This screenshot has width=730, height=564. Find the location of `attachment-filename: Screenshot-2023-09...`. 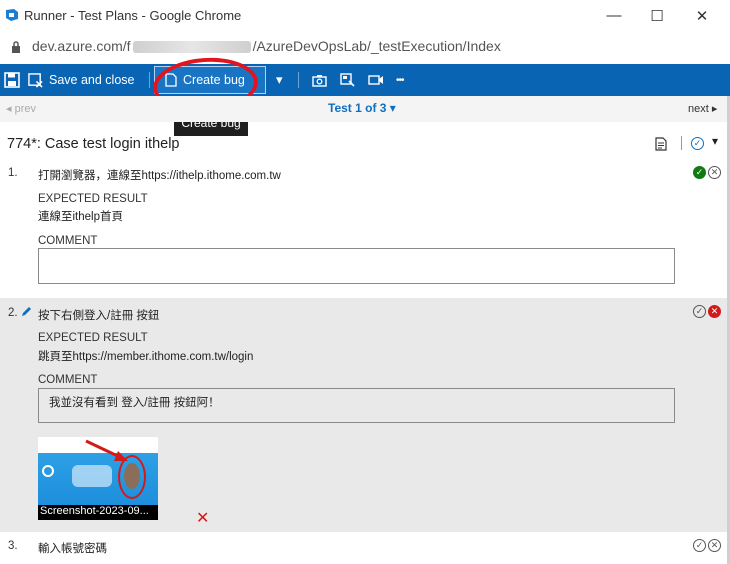

attachment-filename: Screenshot-2023-09... is located at coordinates (98, 512).